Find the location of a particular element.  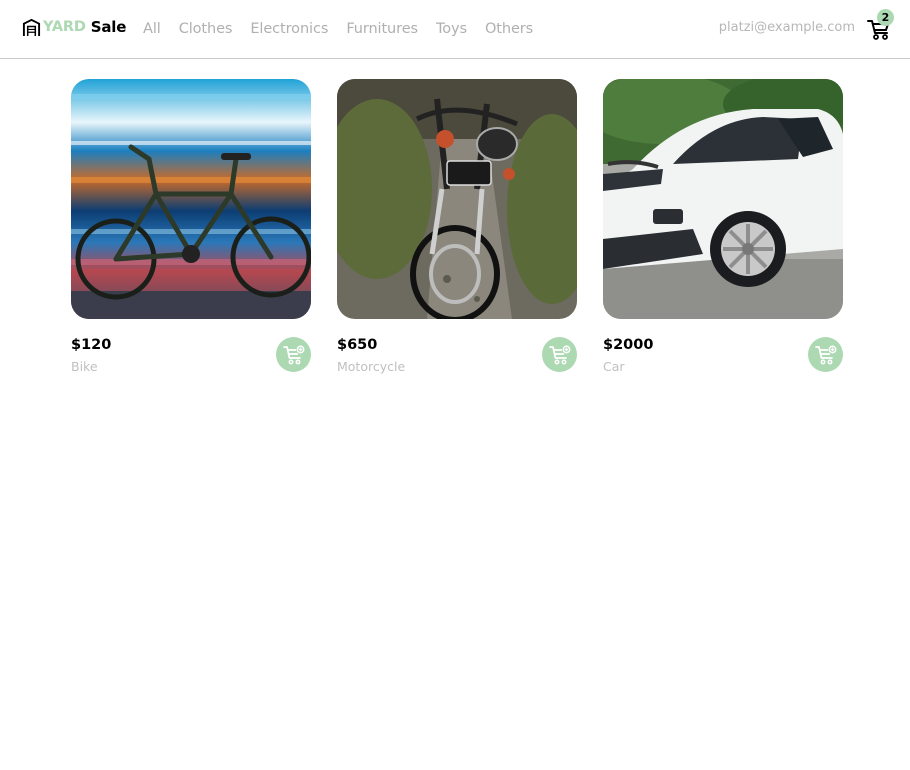

product-card: $2000 Car is located at coordinates (723, 226).